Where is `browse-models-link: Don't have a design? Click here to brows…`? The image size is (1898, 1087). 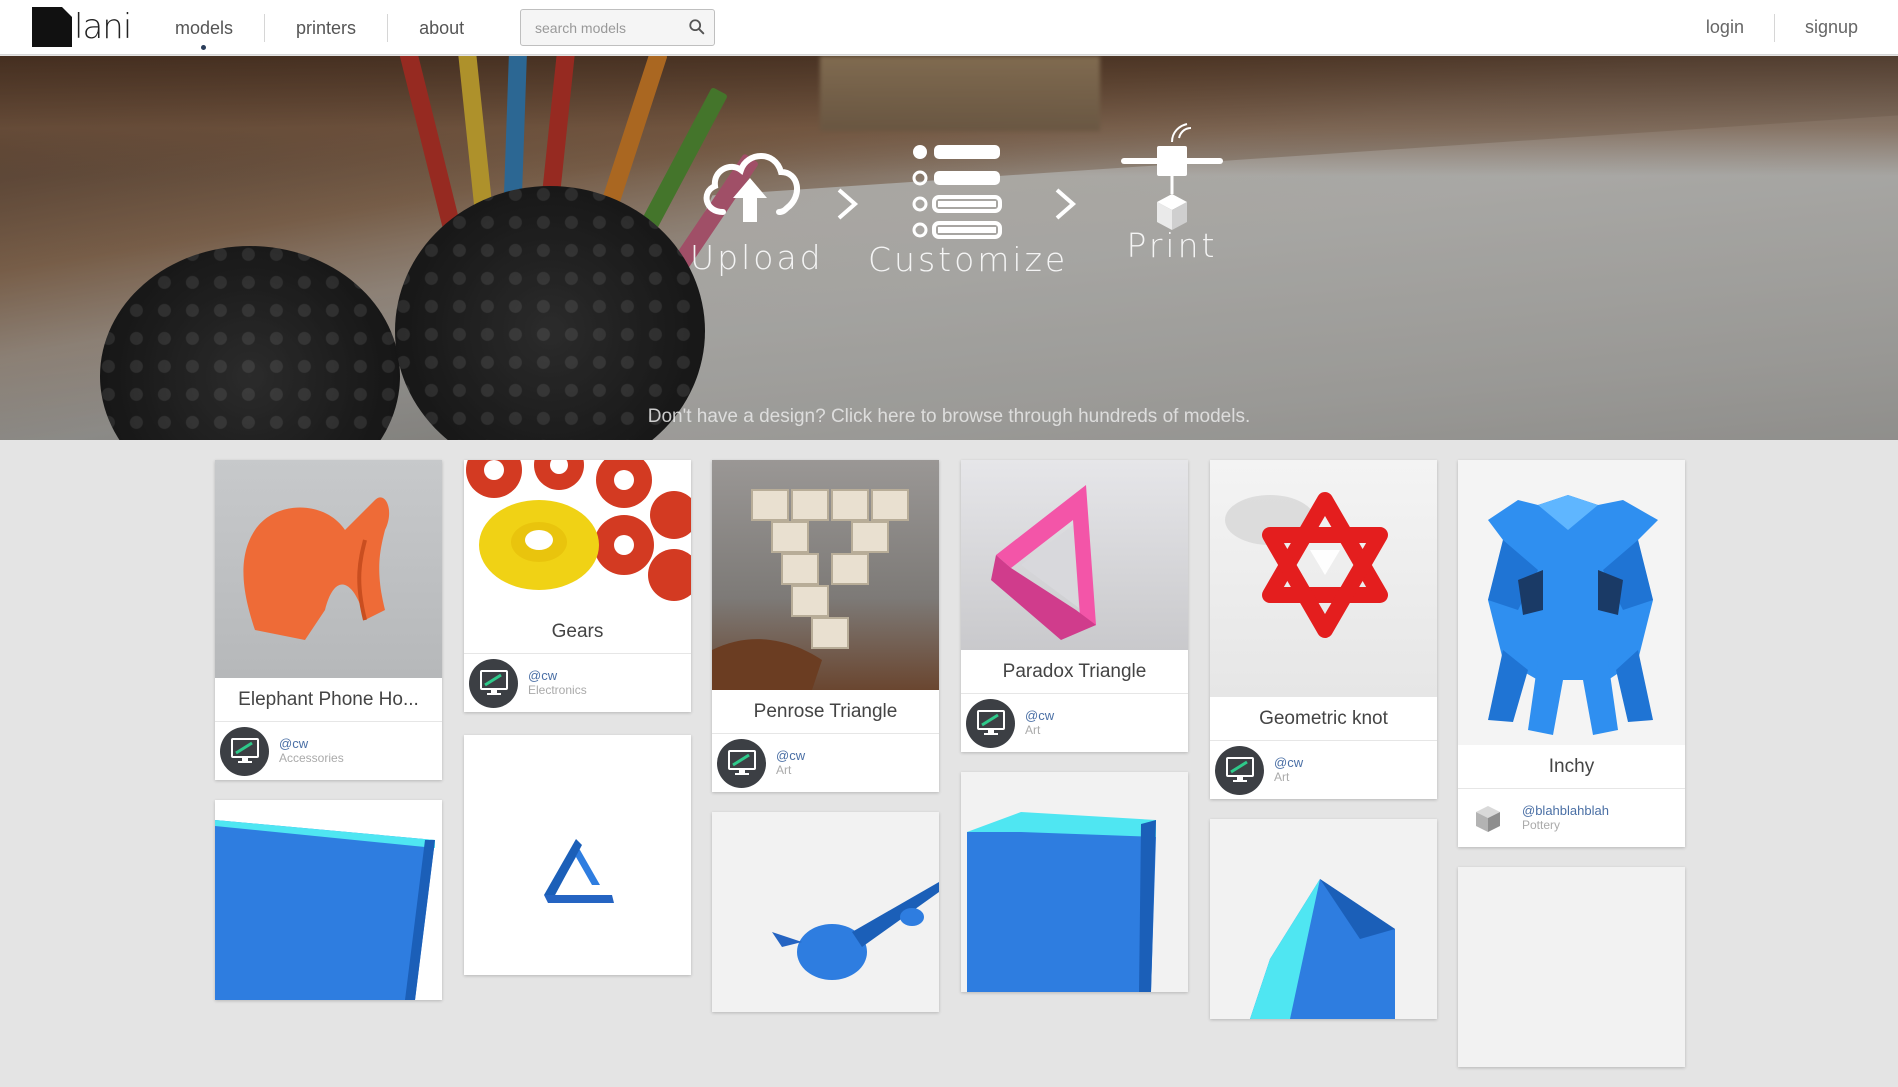
browse-models-link: Don't have a design? Click here to brows… is located at coordinates (949, 417).